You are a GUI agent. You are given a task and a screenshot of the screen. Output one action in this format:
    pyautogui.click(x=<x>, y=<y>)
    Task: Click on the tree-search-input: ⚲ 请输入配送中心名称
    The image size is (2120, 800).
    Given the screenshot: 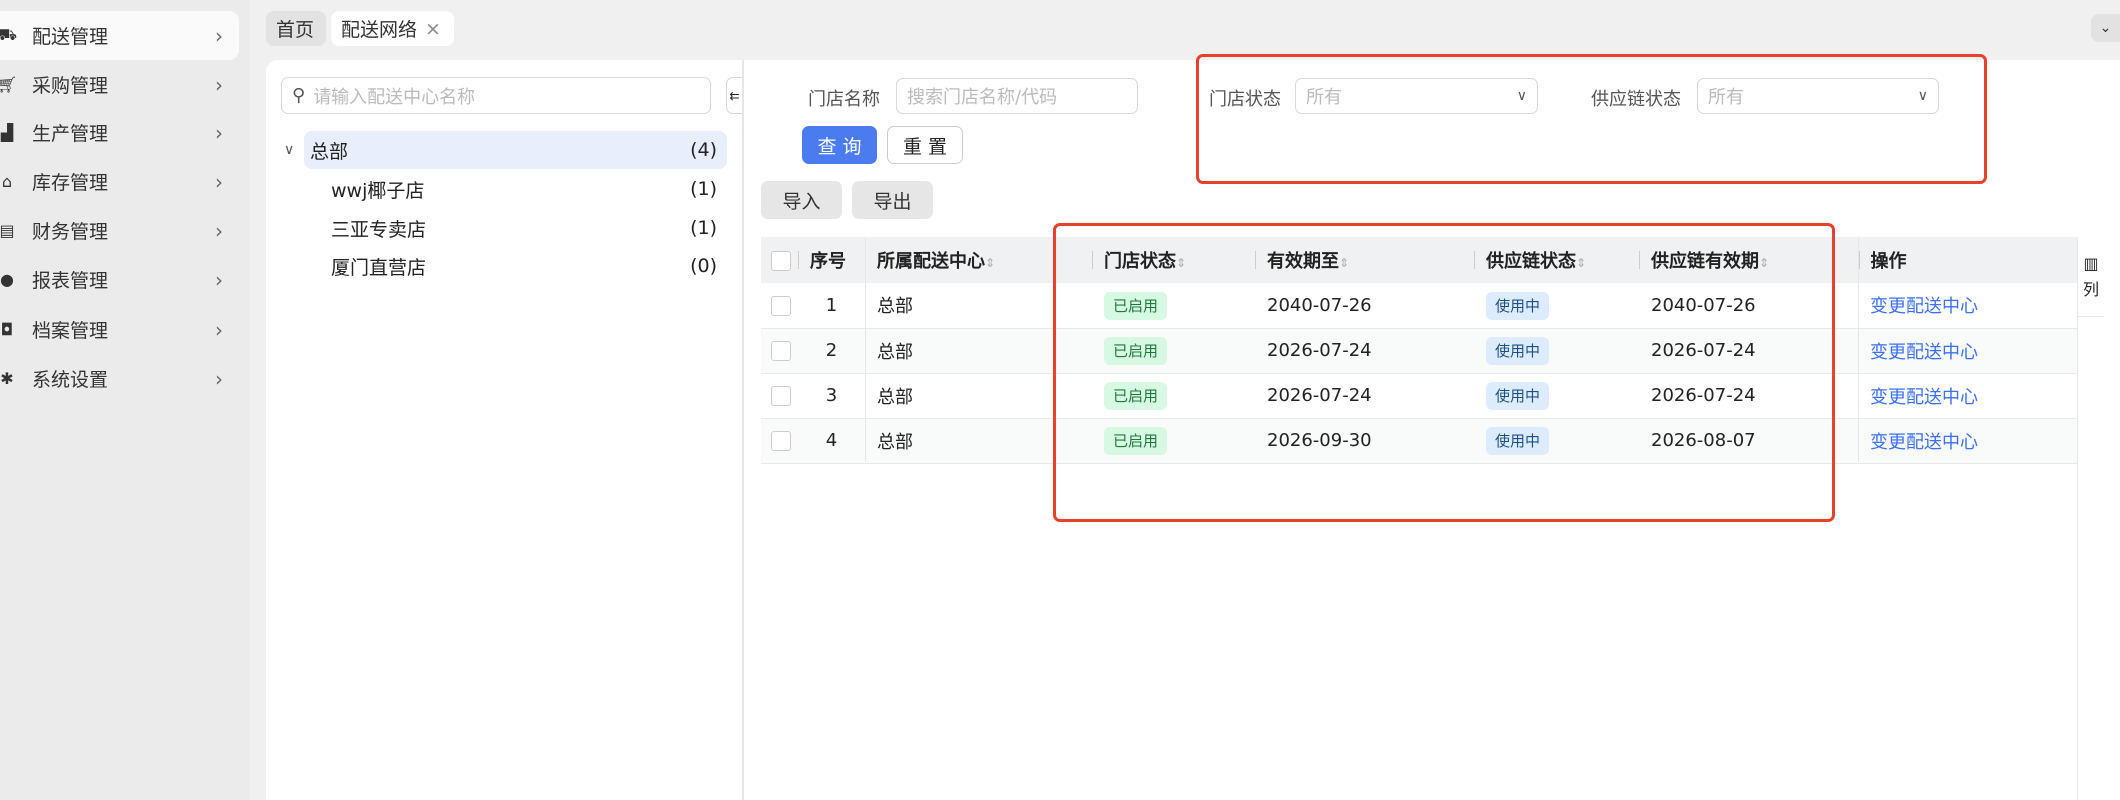 What is the action you would take?
    pyautogui.click(x=496, y=95)
    